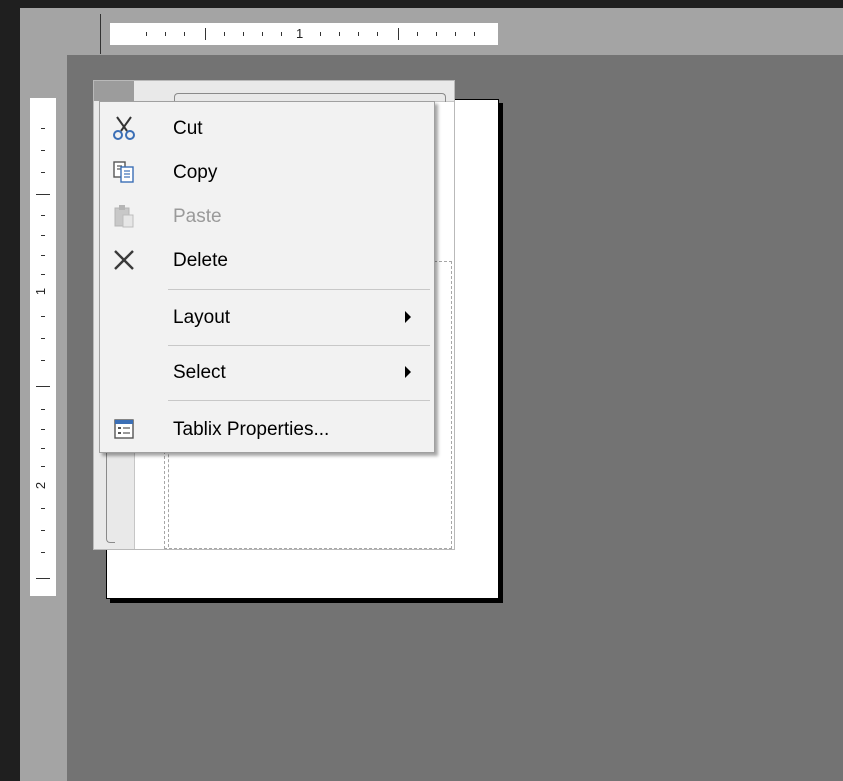  Describe the element at coordinates (267, 317) in the screenshot. I see `menu-item-layout: Layout` at that location.